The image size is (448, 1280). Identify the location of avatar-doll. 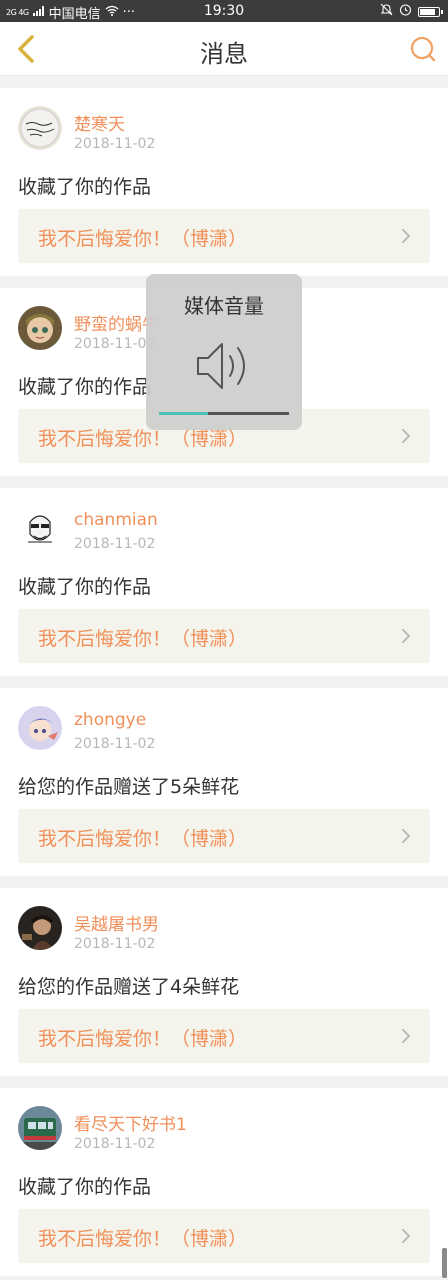
(40, 328).